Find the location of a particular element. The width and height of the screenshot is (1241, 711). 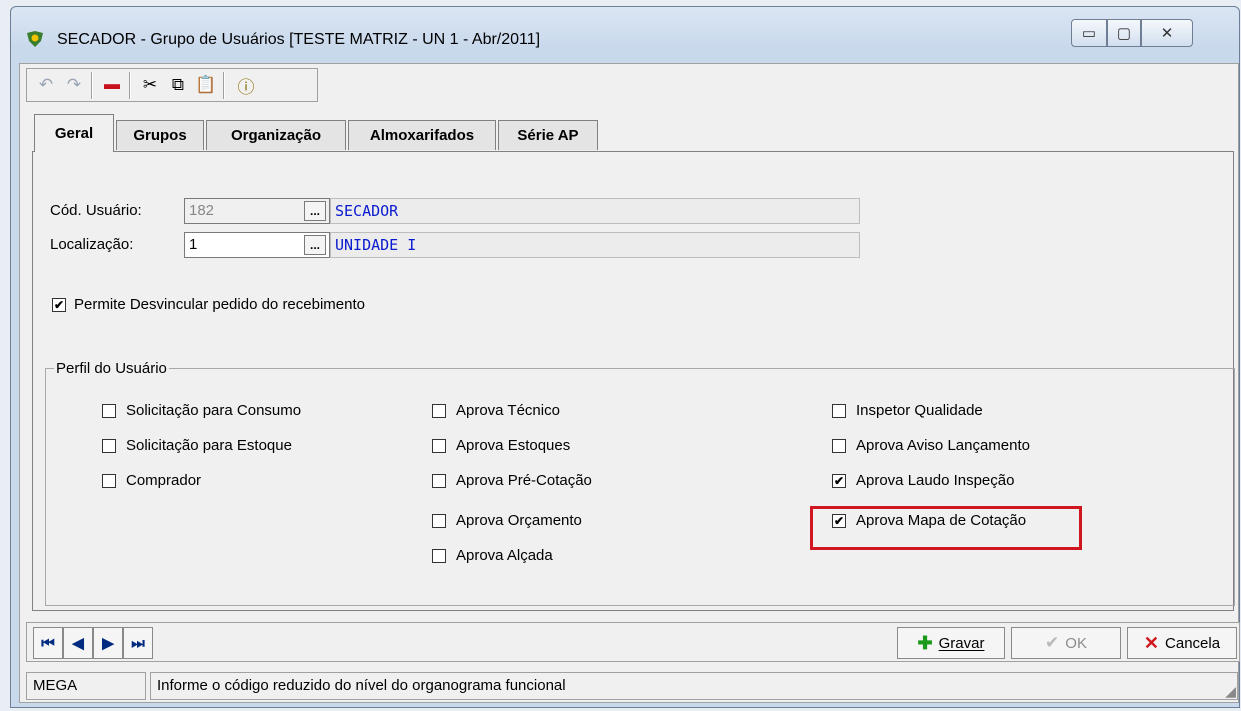

status-user: MEGA is located at coordinates (86, 686).